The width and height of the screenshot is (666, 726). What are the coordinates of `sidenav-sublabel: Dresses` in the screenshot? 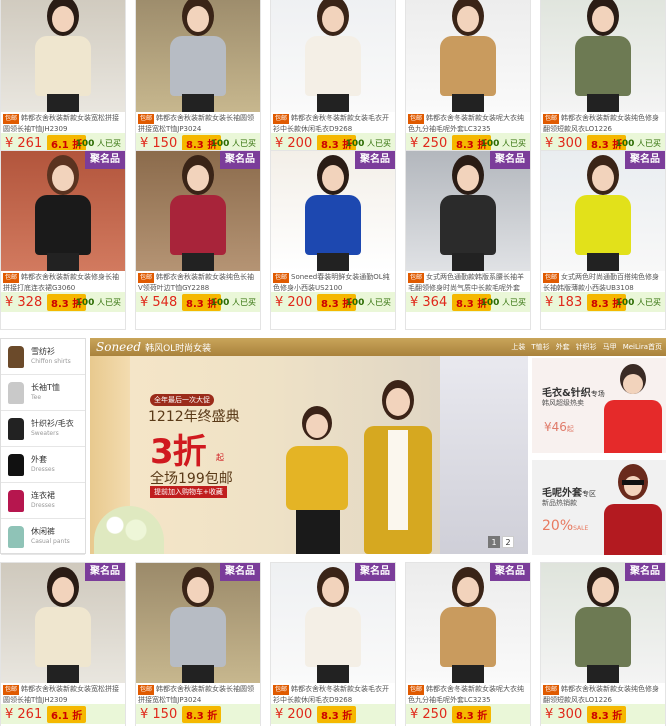 It's located at (43, 505).